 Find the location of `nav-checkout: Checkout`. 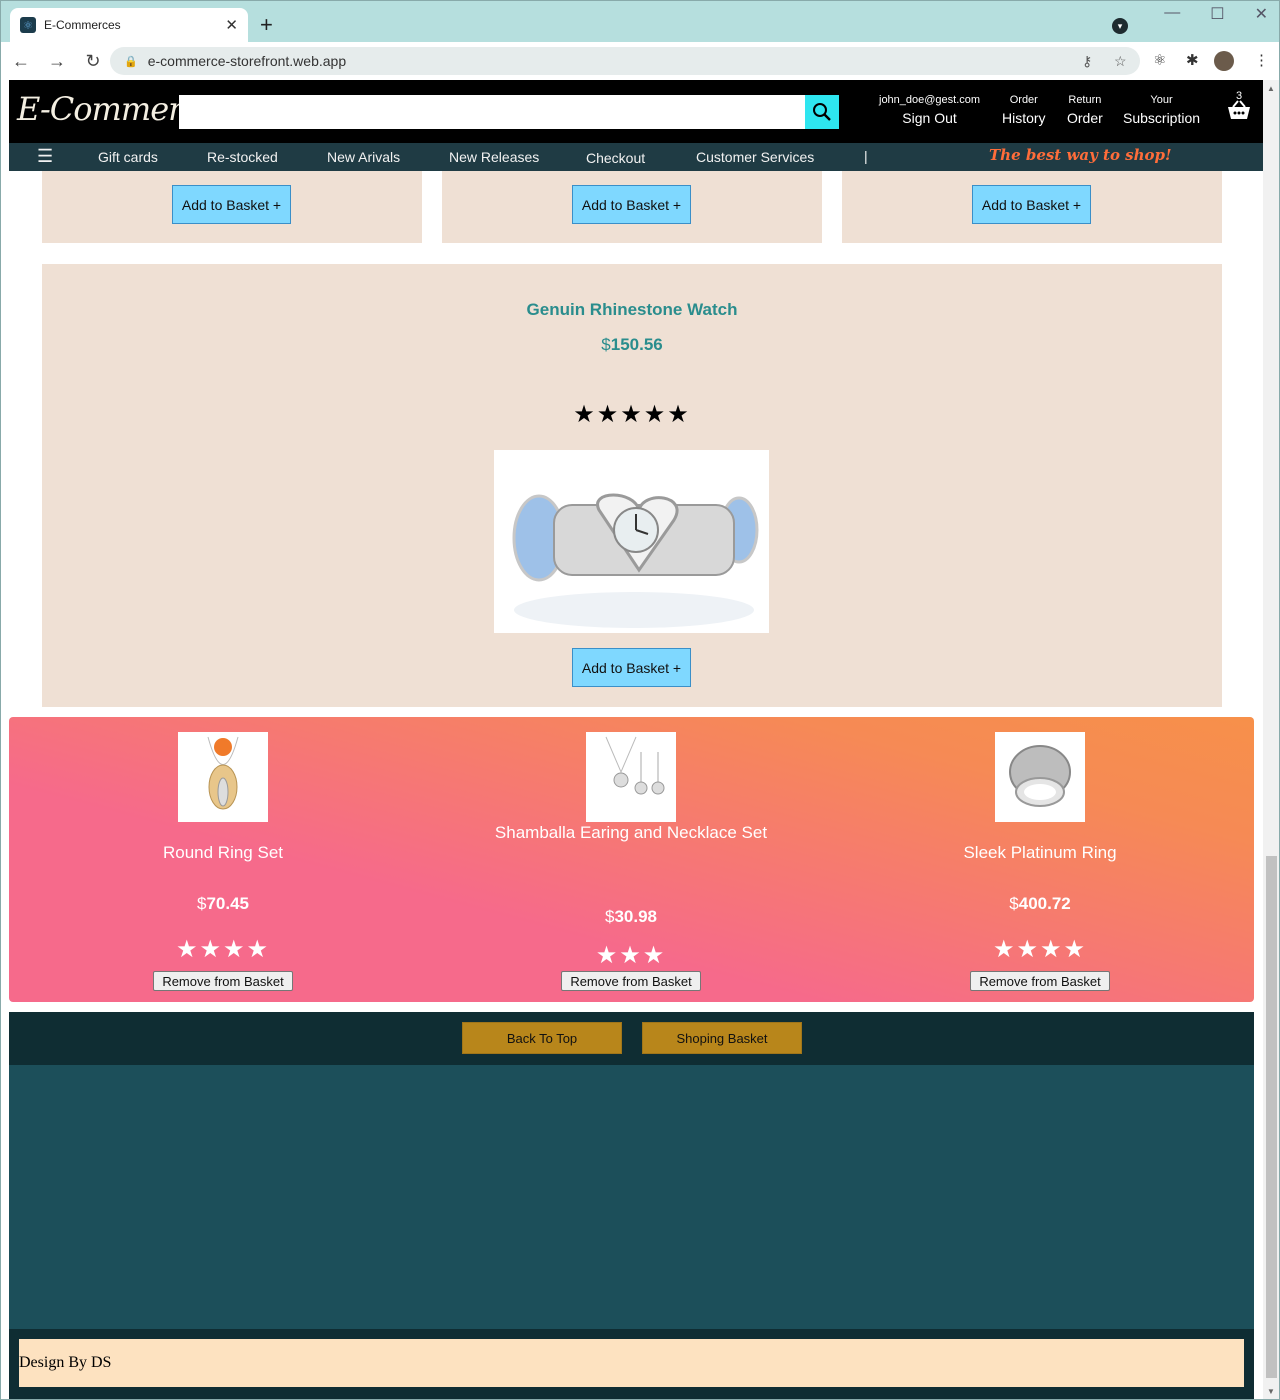

nav-checkout: Checkout is located at coordinates (615, 158).